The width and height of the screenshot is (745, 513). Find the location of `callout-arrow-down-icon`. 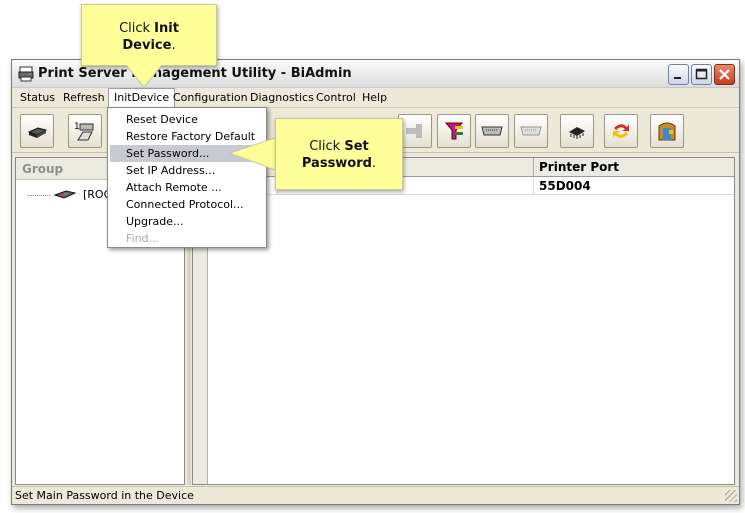

callout-arrow-down-icon is located at coordinates (144, 76).